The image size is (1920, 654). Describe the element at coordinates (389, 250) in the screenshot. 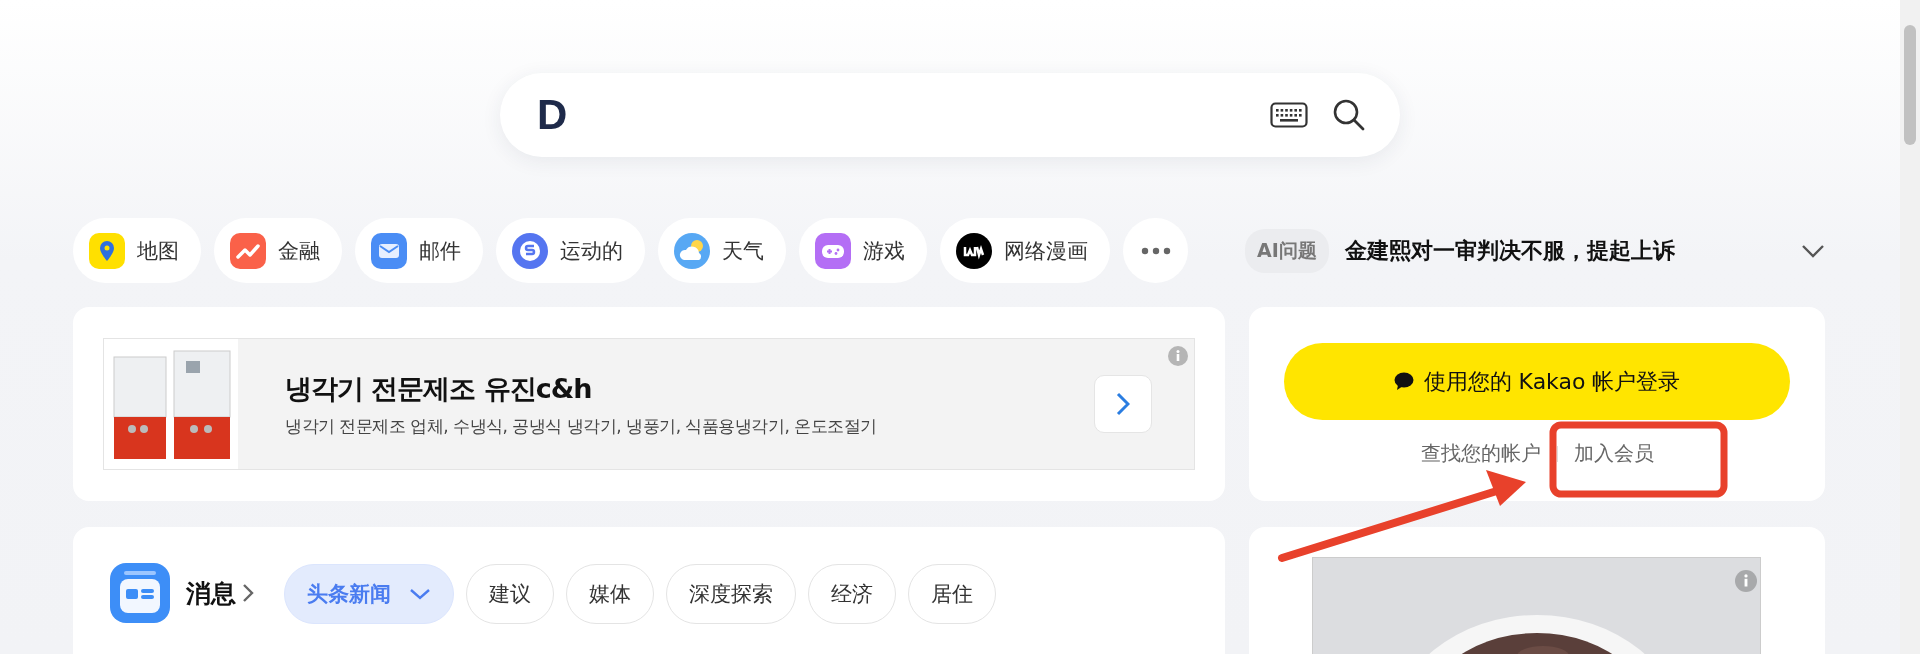

I see `mail-icon` at that location.